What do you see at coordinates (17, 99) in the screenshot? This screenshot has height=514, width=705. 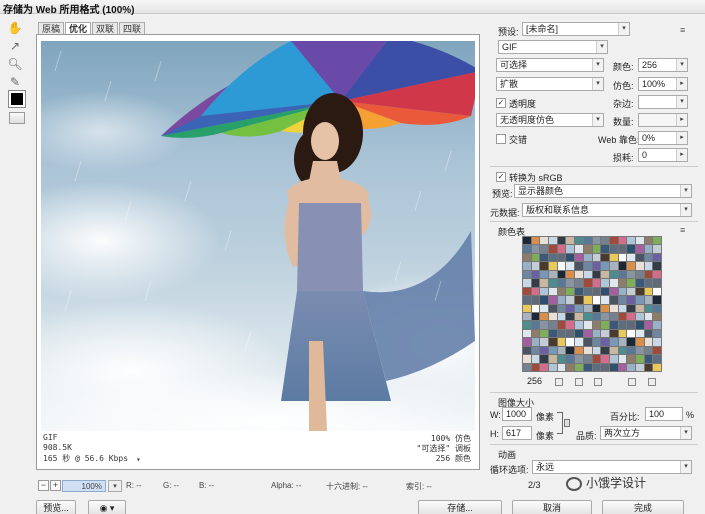 I see `eyedropper-color-swatch` at bounding box center [17, 99].